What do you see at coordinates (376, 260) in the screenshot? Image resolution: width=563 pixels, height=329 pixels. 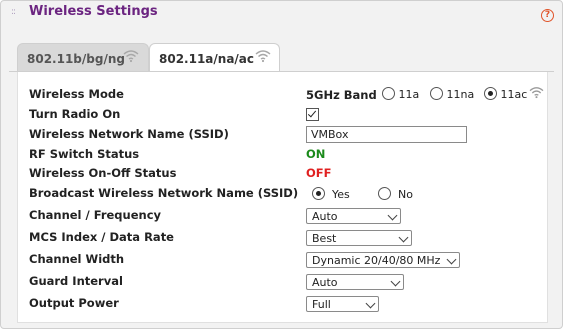 I see `channel-width-value: Dynamic 20/40/80 MHz` at bounding box center [376, 260].